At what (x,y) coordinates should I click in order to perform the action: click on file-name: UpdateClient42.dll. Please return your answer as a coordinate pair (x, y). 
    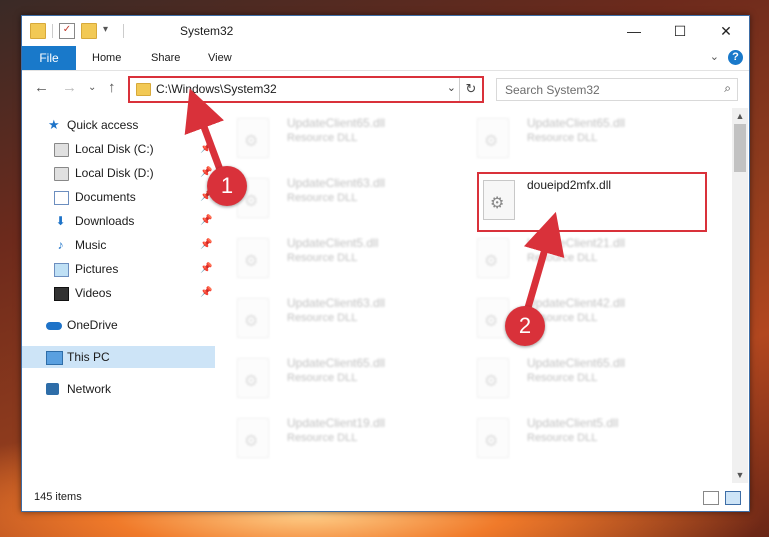
    Looking at the image, I should click on (576, 303).